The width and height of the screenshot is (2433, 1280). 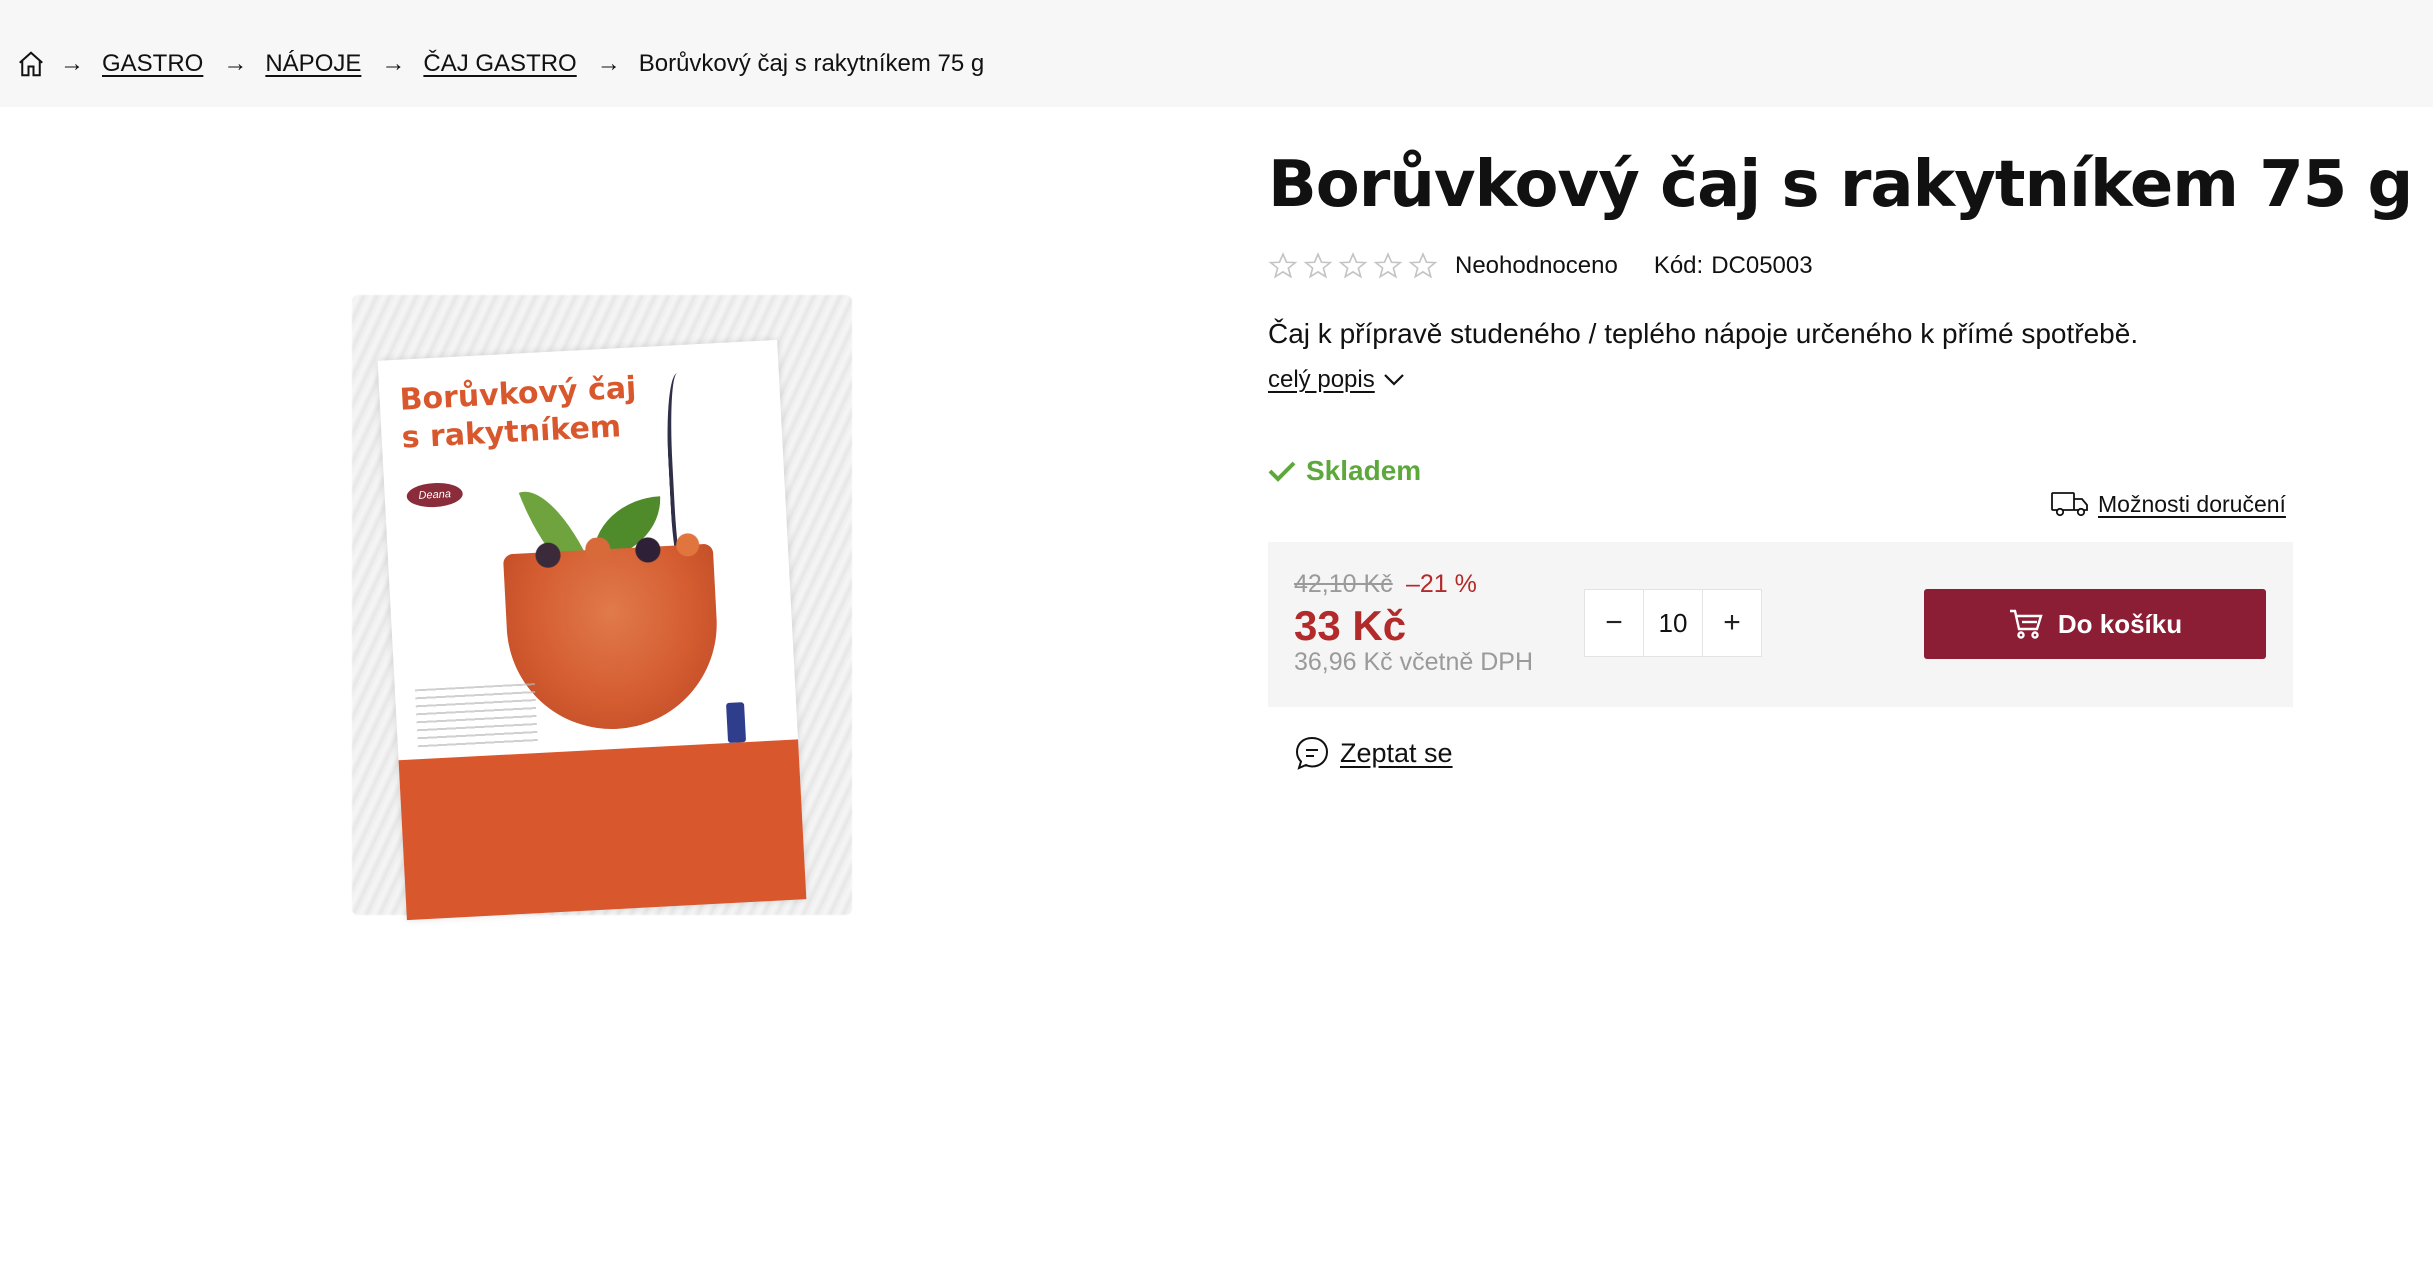 What do you see at coordinates (1678, 265) in the screenshot?
I see `product-code-label: Kód:` at bounding box center [1678, 265].